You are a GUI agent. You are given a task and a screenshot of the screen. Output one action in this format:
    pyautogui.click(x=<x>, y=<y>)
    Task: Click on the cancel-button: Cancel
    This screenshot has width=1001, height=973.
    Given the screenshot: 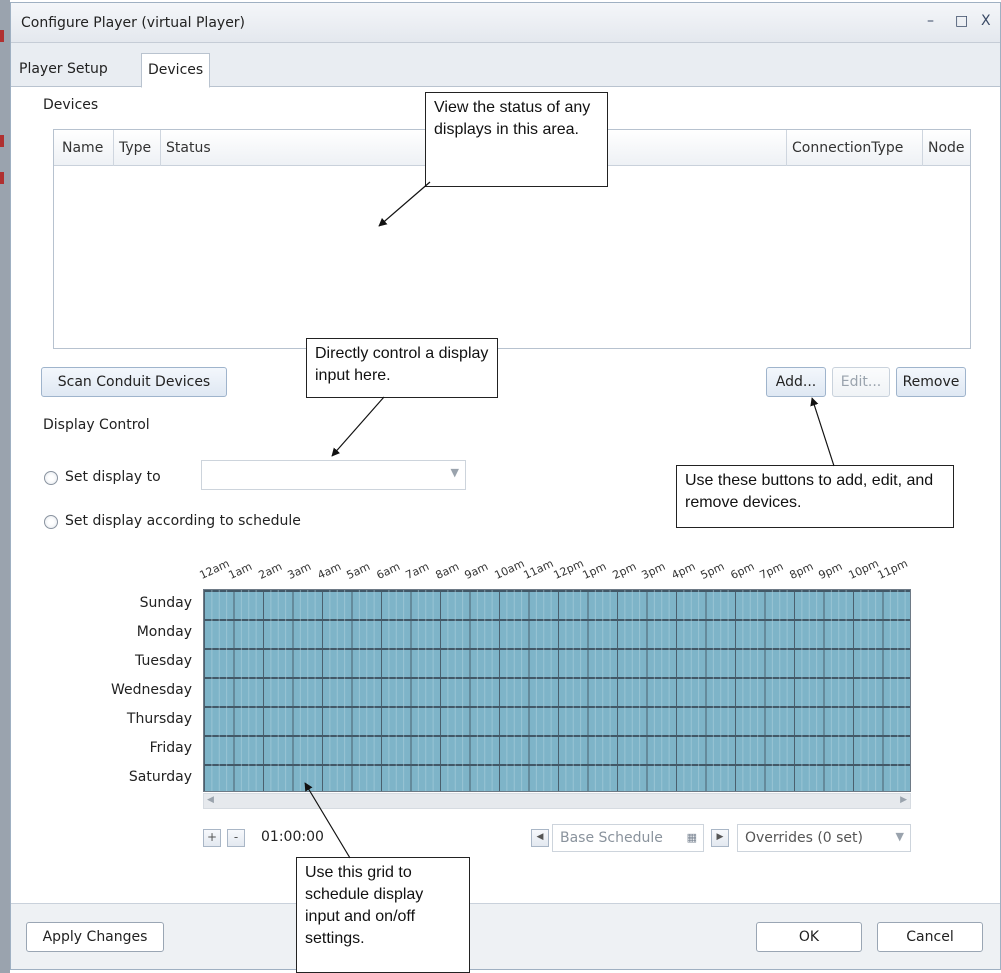 What is the action you would take?
    pyautogui.click(x=930, y=937)
    